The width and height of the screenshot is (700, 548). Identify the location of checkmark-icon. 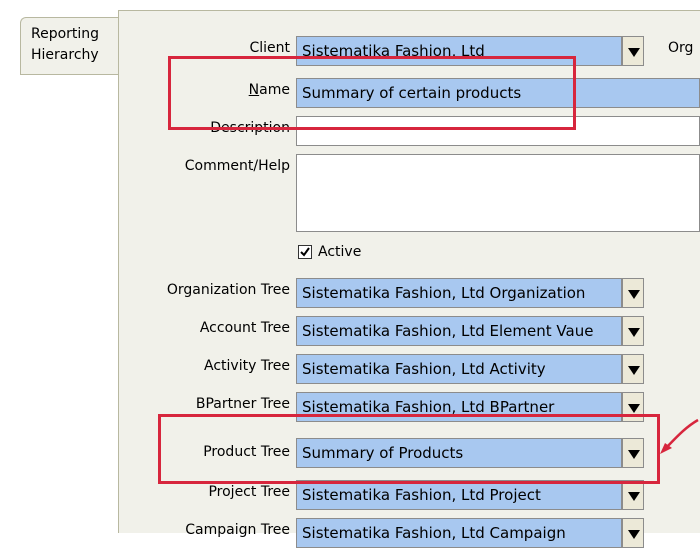
(305, 252).